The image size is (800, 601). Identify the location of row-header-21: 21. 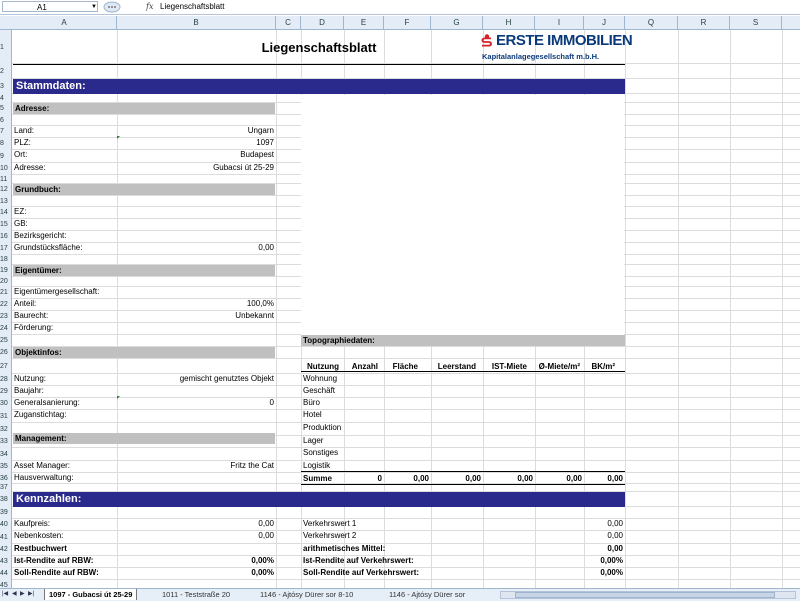
(5, 293).